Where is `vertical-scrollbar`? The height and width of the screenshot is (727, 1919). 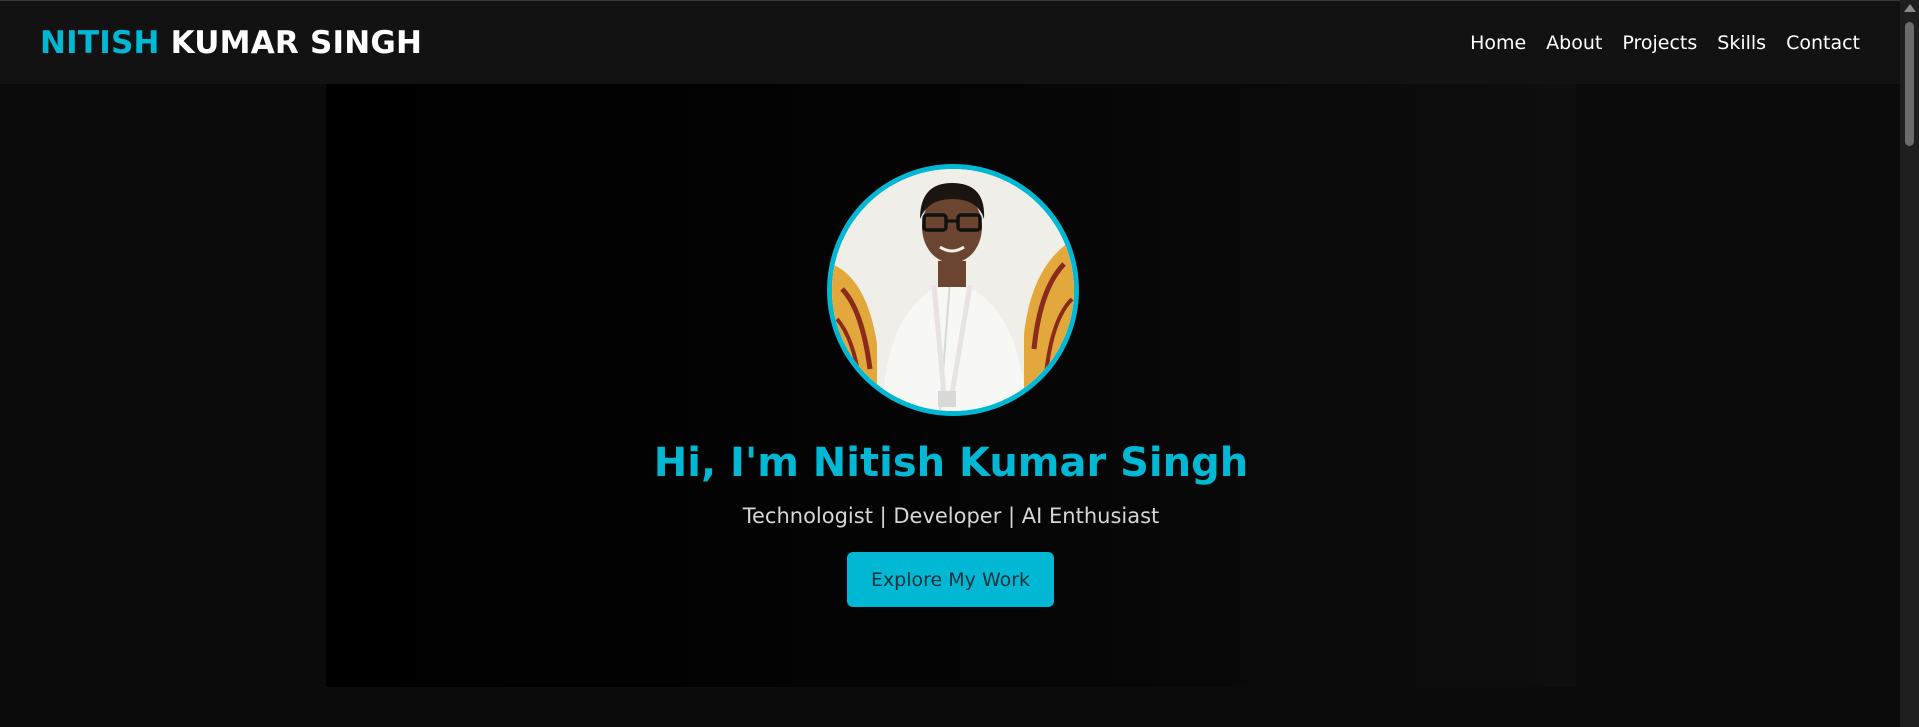 vertical-scrollbar is located at coordinates (1909, 363).